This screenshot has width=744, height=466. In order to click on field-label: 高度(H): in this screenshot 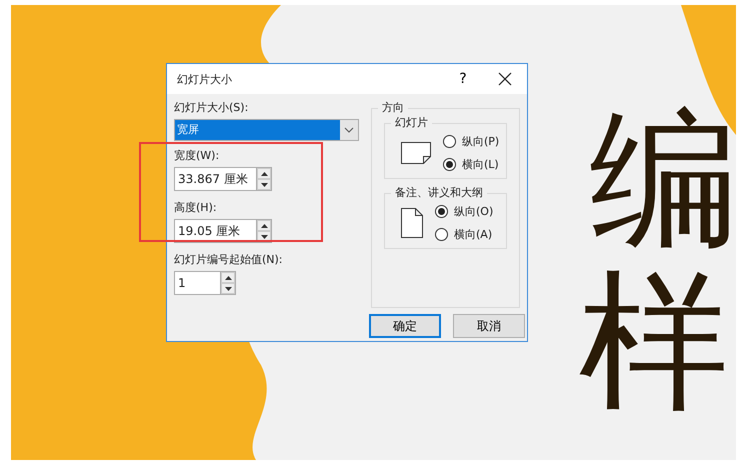, I will do `click(195, 208)`.